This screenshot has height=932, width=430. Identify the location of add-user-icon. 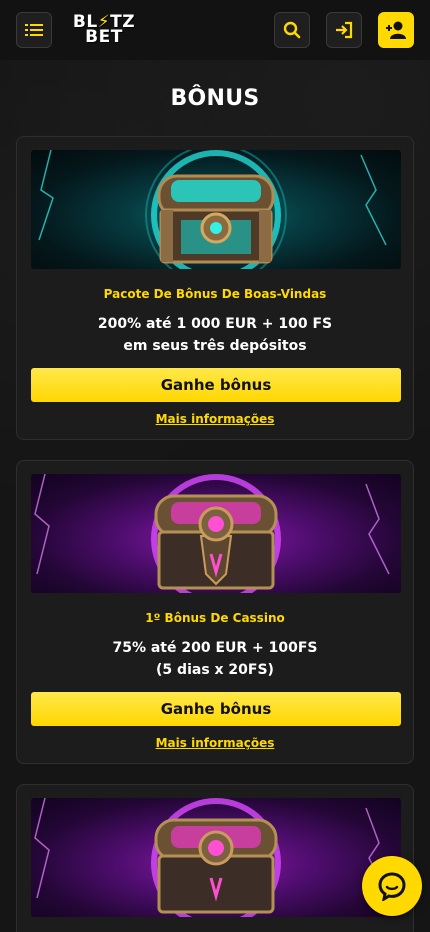
(396, 30).